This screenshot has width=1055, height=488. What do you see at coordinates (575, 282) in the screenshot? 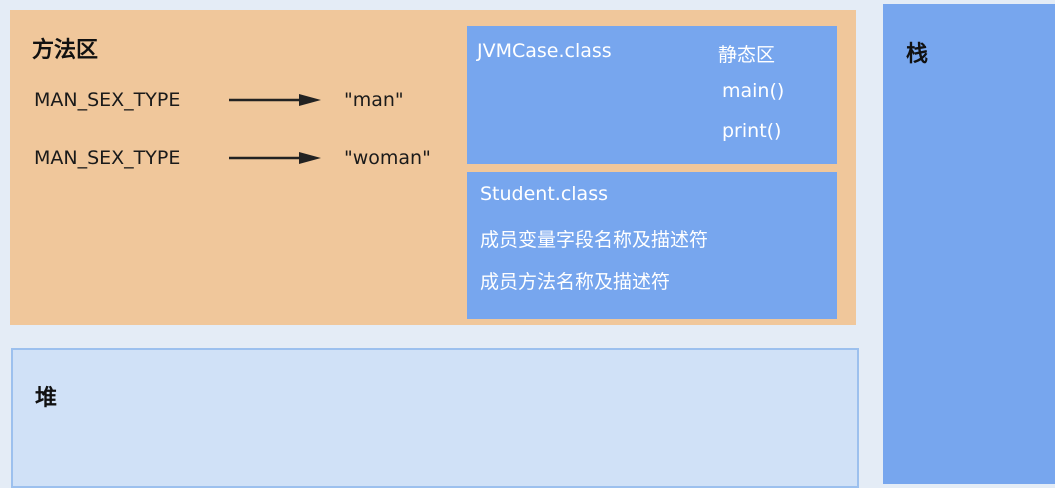
I see `member-methods-label: 成员方法名称及描述符` at bounding box center [575, 282].